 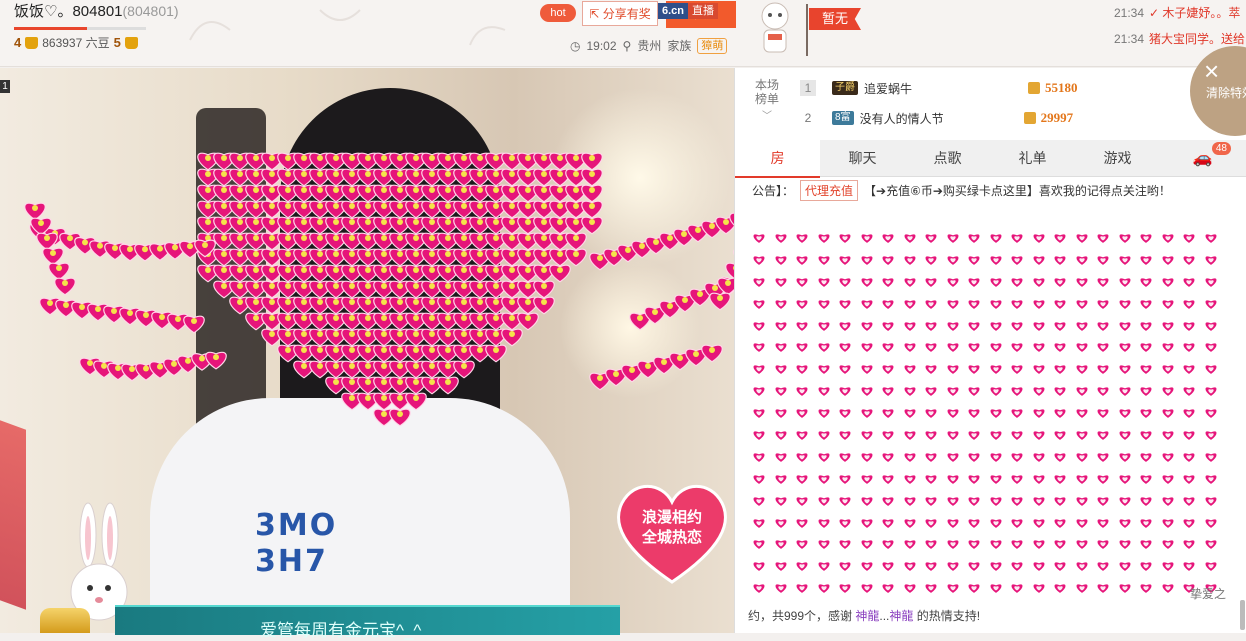 I want to click on tab-song: 点歌, so click(x=947, y=158).